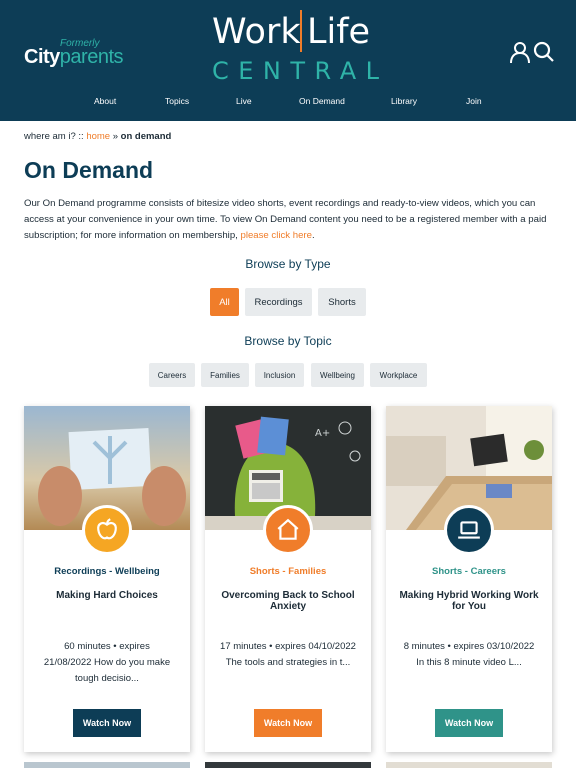  What do you see at coordinates (256, 32) in the screenshot?
I see `logo-word-work: Work` at bounding box center [256, 32].